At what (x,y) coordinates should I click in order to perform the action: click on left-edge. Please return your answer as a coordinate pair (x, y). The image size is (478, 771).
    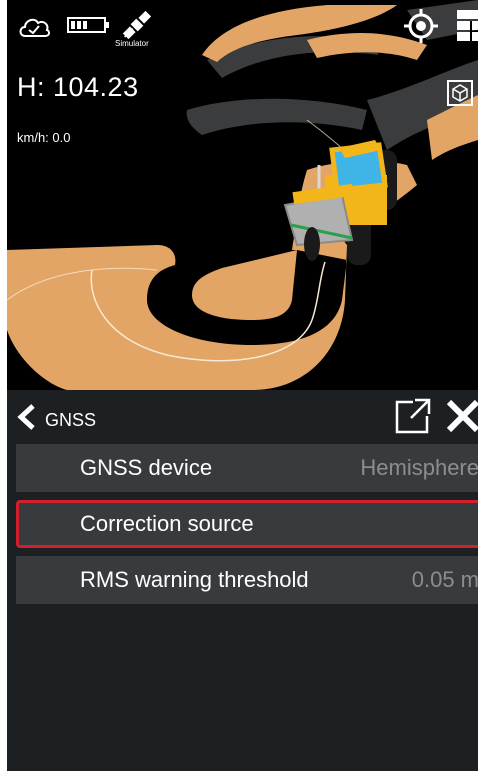
    Looking at the image, I should click on (3, 385).